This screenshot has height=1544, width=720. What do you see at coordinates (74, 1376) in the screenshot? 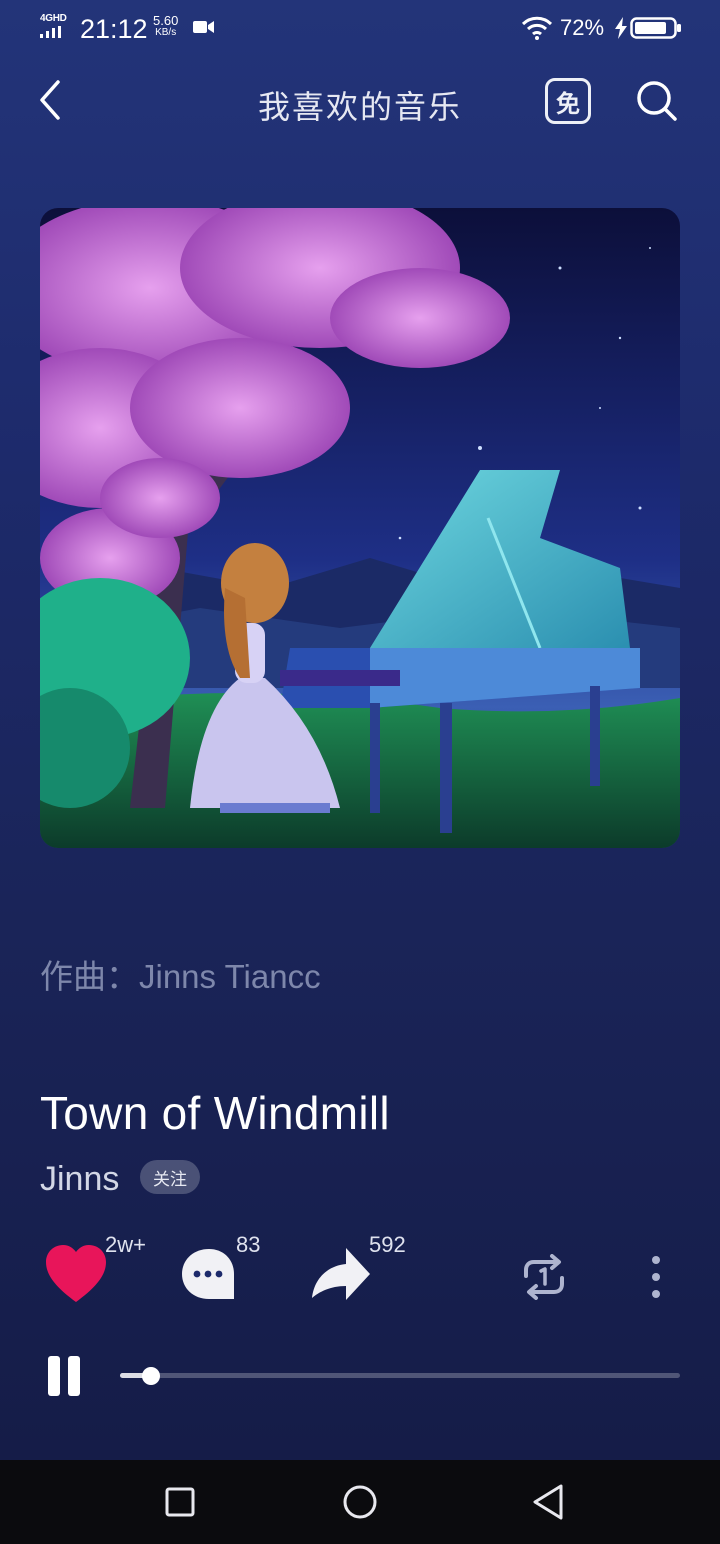
I see `pause-bar-right` at bounding box center [74, 1376].